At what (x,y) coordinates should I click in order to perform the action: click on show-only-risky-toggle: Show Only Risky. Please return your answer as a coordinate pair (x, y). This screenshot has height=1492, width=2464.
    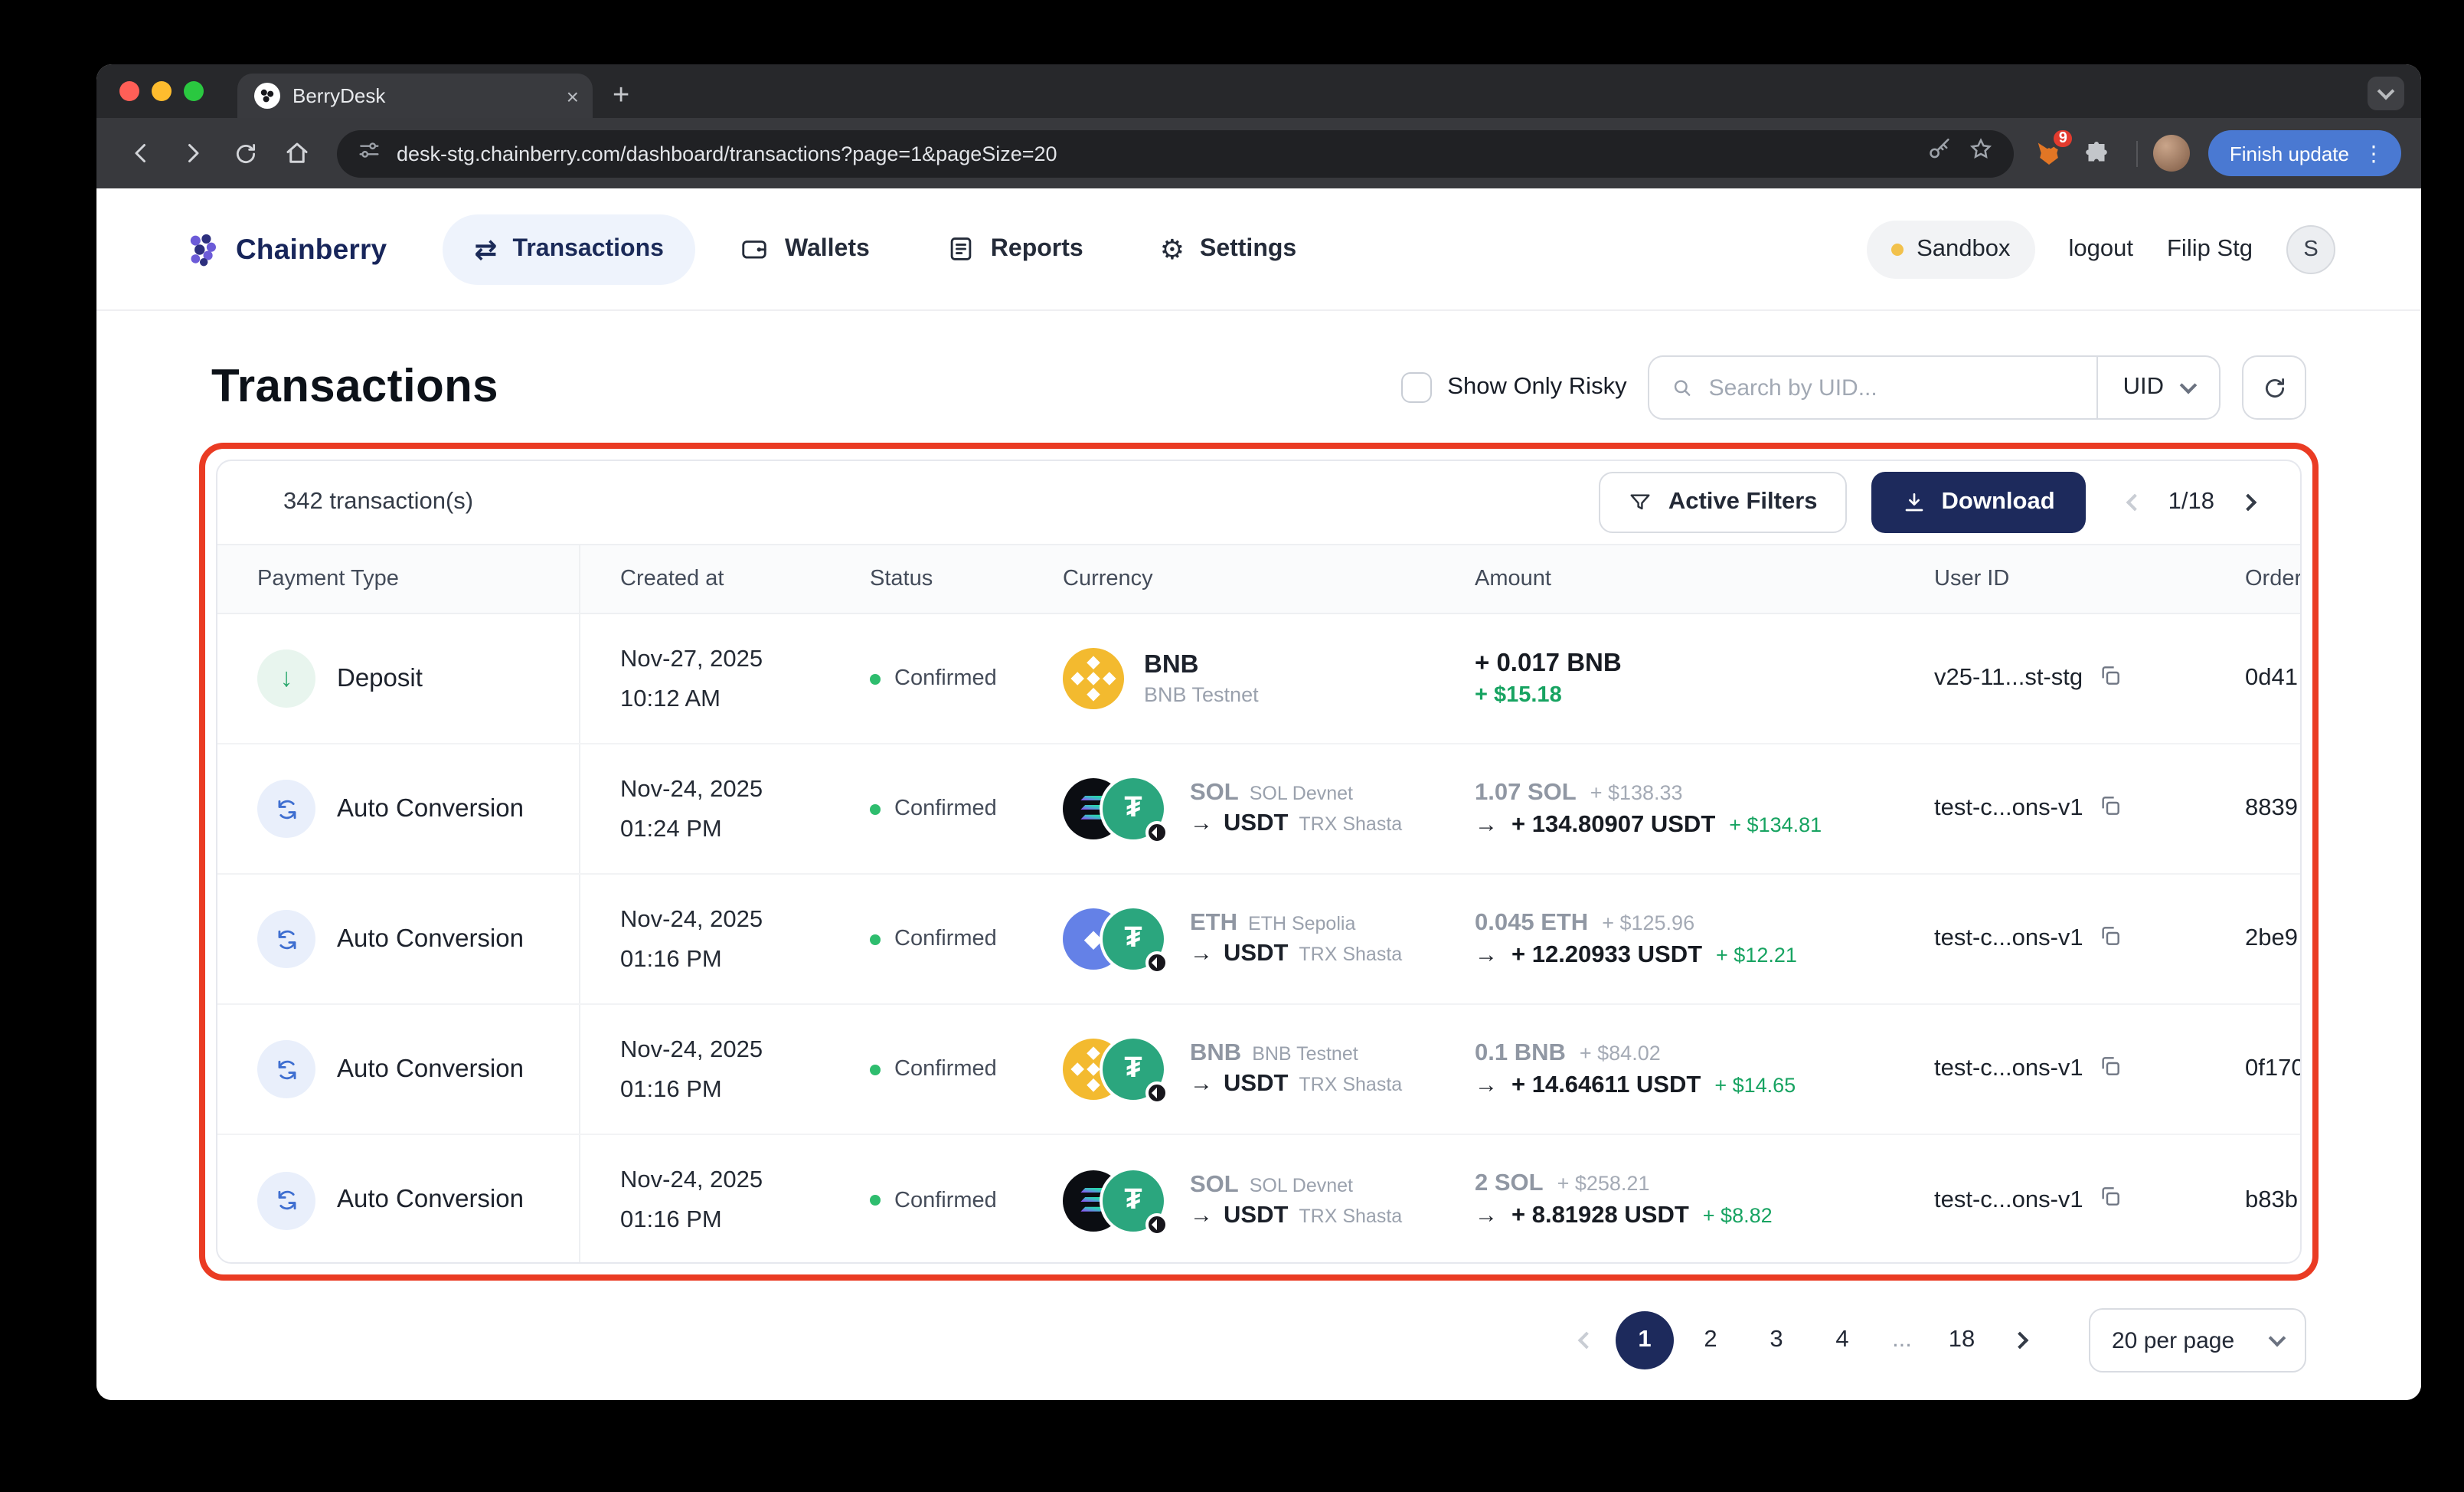
    Looking at the image, I should click on (1514, 387).